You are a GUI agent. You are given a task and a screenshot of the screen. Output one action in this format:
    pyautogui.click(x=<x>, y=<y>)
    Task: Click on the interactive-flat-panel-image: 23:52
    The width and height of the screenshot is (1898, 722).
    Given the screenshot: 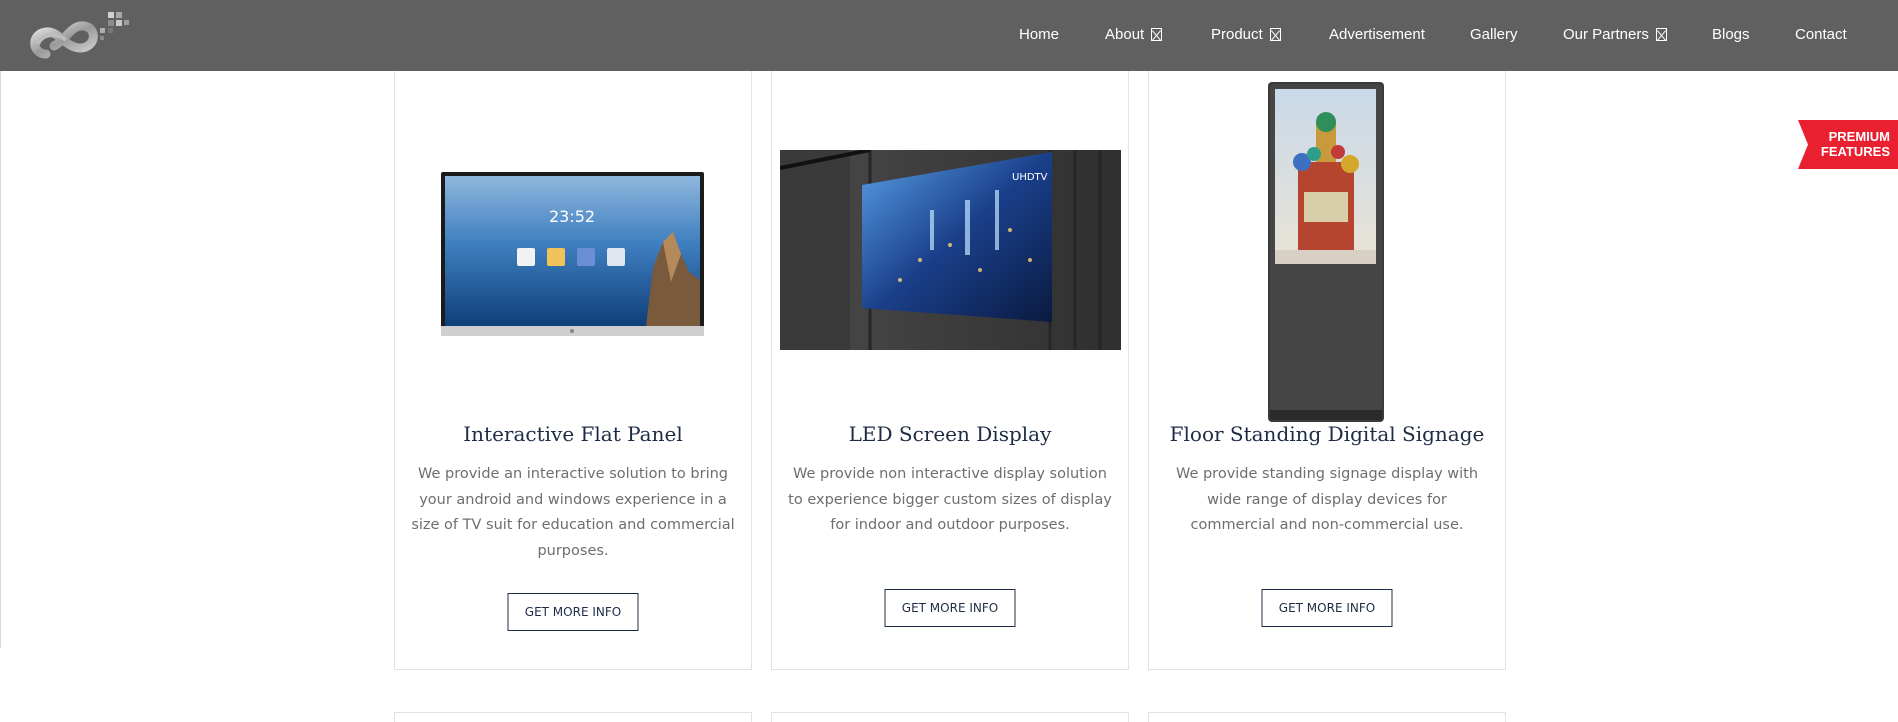 What is the action you would take?
    pyautogui.click(x=572, y=254)
    